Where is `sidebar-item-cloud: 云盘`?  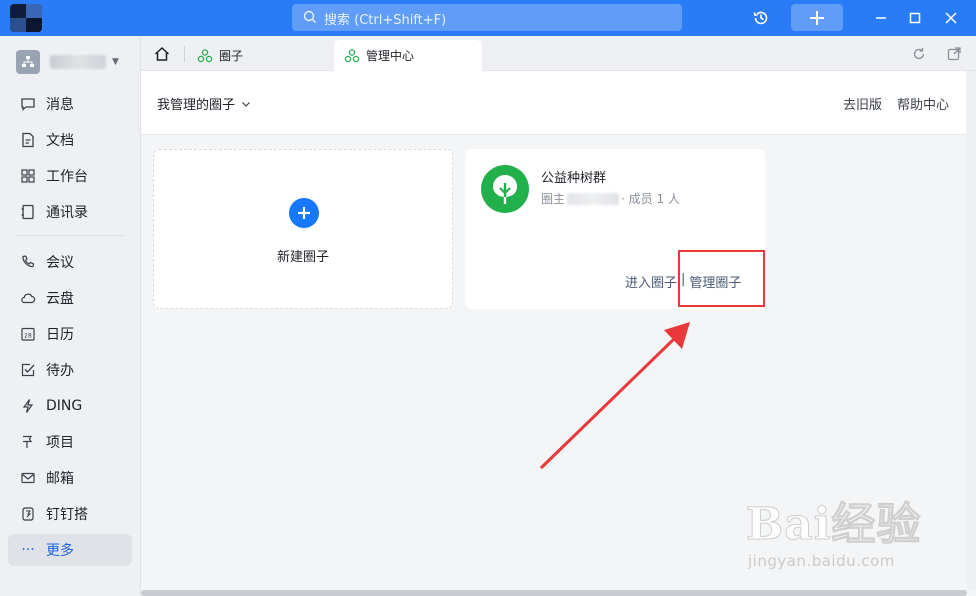
sidebar-item-cloud: 云盘 is located at coordinates (70, 298).